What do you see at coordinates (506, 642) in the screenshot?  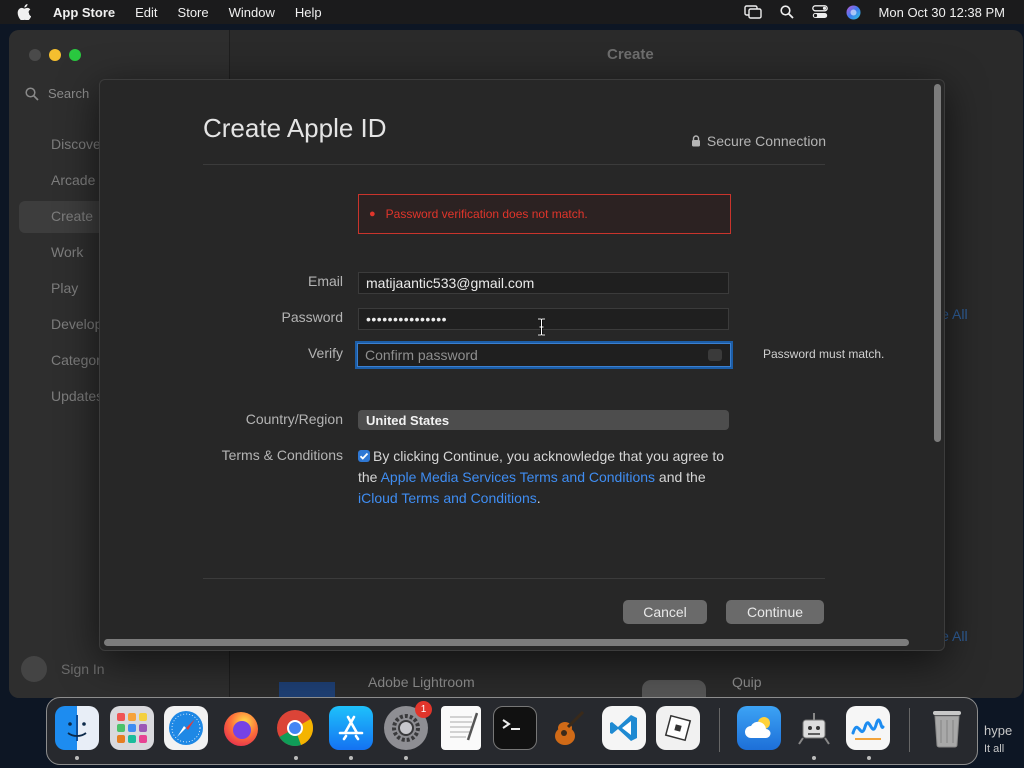 I see `horizontal-scrollbar` at bounding box center [506, 642].